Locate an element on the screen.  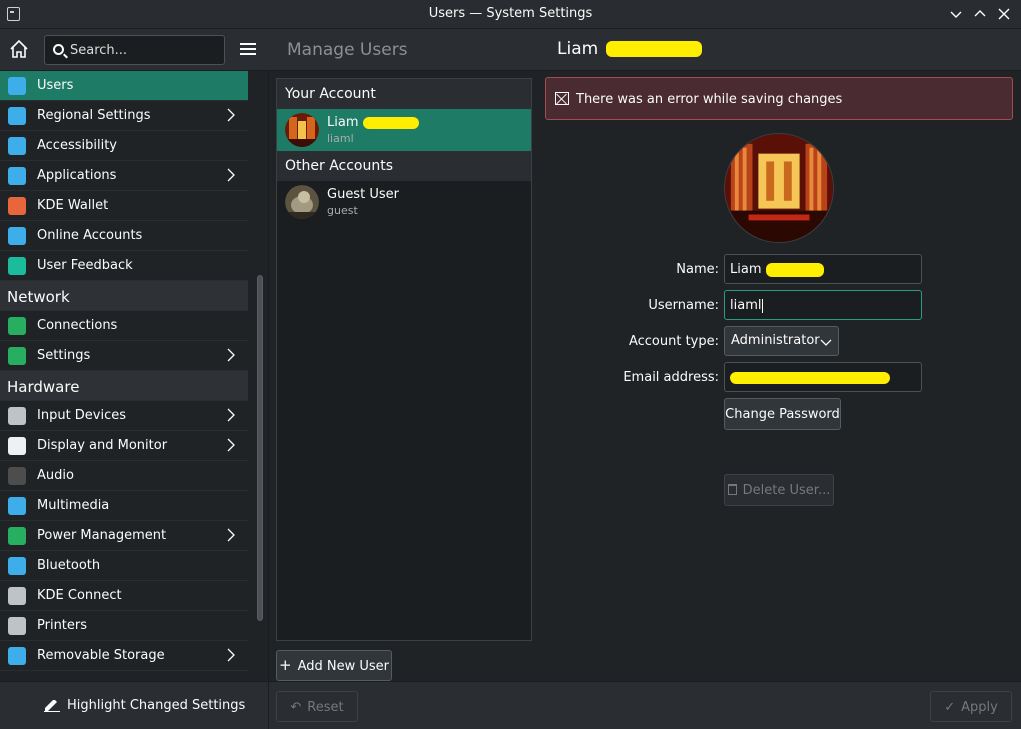
sidebar-item-label: Settings is located at coordinates (64, 355).